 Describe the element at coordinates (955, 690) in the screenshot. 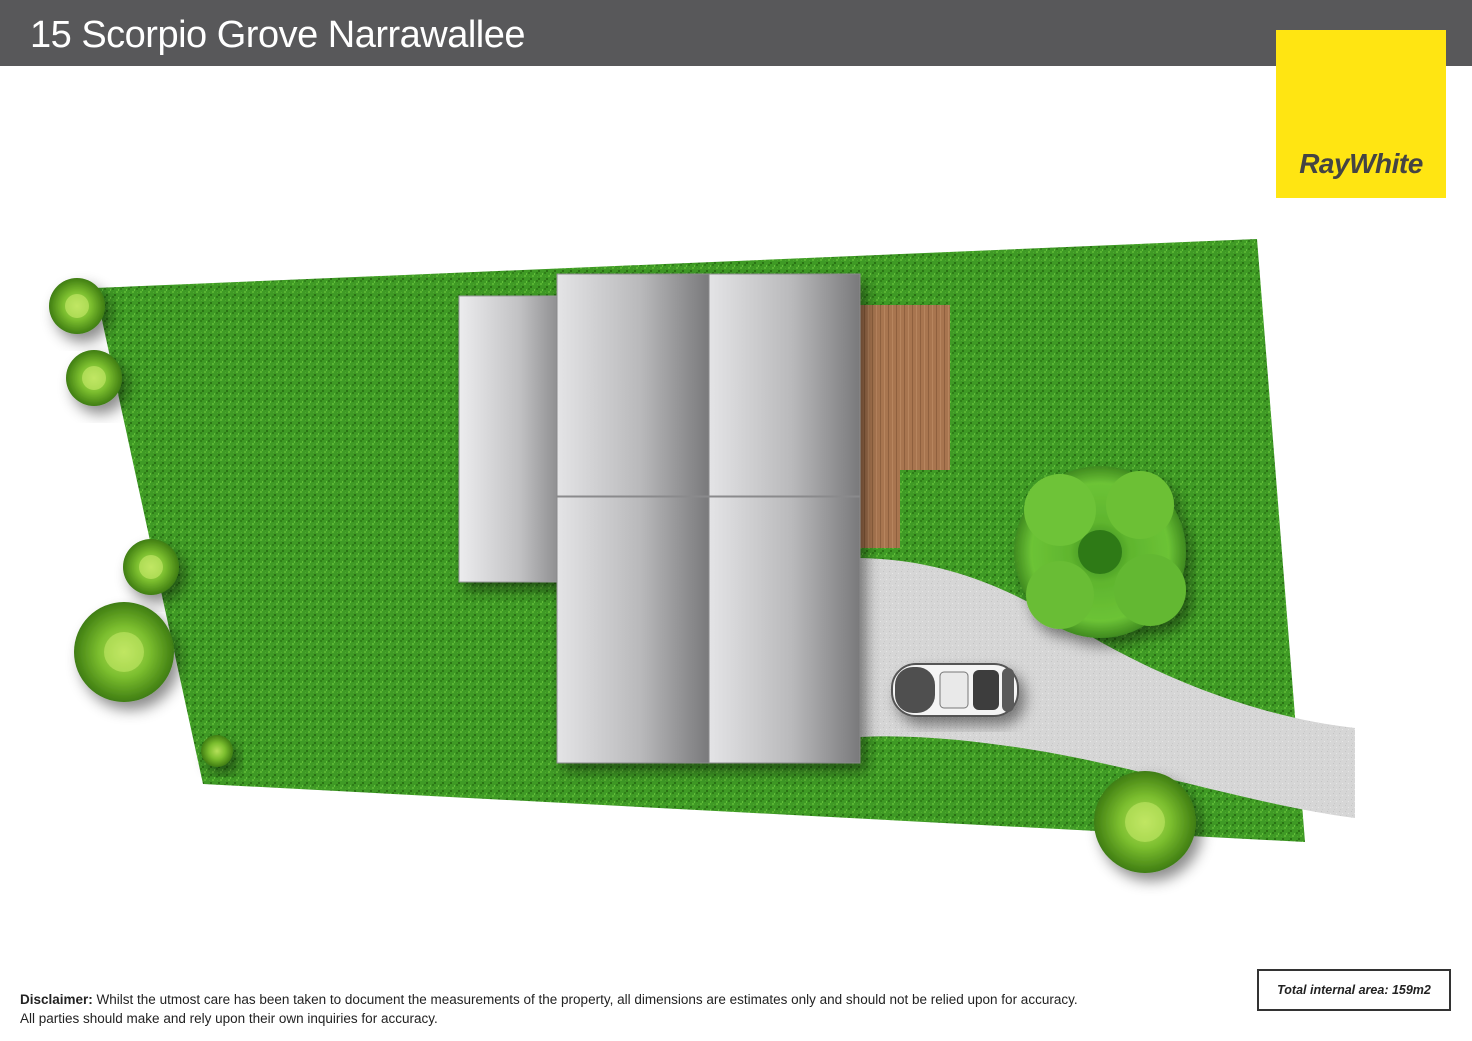

I see `car-icon` at that location.